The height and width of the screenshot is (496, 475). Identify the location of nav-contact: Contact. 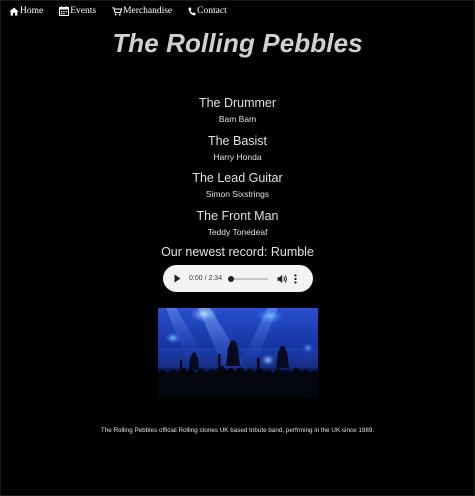
(207, 11).